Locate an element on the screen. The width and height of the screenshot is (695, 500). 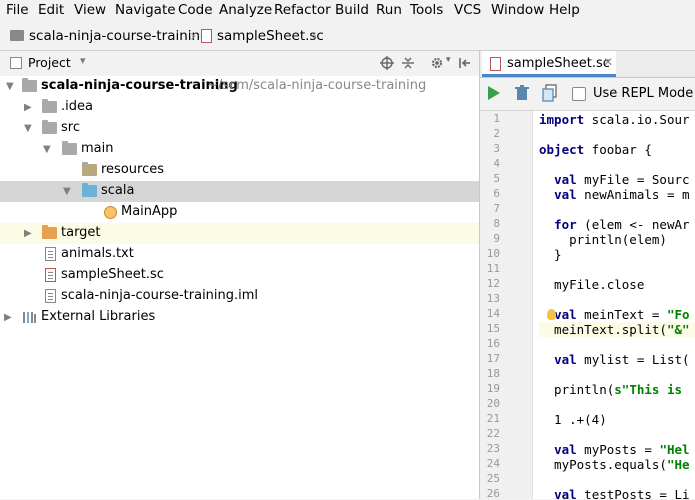
line-number: 16 is located at coordinates (493, 343).